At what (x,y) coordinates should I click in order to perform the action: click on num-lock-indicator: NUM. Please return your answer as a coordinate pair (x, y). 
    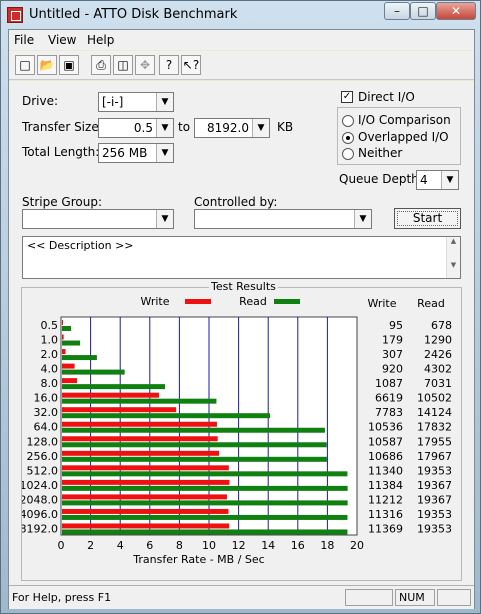
    Looking at the image, I should click on (415, 597).